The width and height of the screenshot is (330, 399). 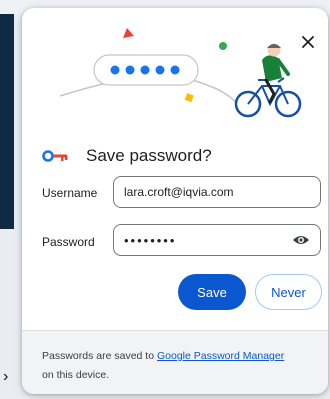 I want to click on background-page-glyph: ›, so click(x=6, y=376).